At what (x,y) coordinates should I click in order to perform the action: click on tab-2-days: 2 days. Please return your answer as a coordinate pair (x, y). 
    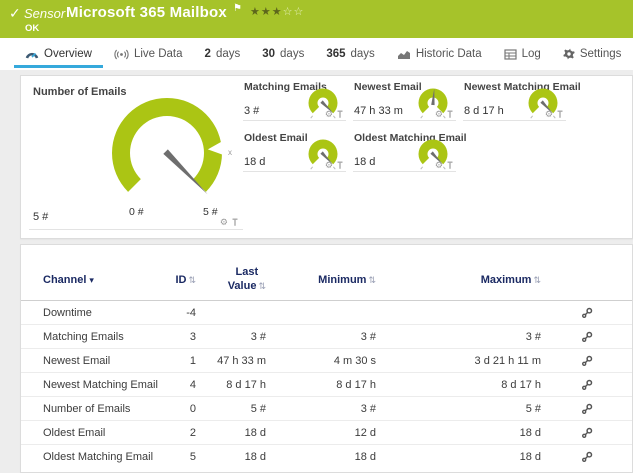
    Looking at the image, I should click on (223, 54).